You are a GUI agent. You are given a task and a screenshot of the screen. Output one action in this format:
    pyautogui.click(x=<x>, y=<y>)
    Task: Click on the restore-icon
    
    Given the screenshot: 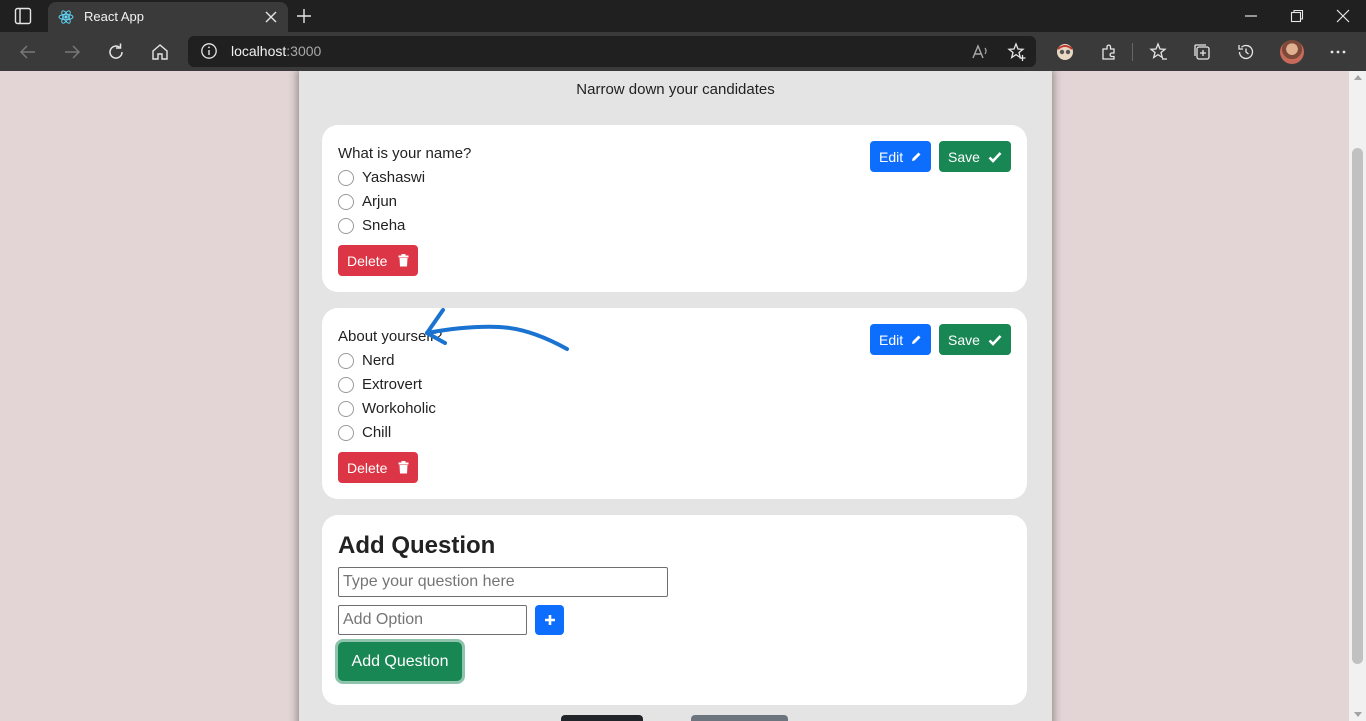 What is the action you would take?
    pyautogui.click(x=1297, y=16)
    